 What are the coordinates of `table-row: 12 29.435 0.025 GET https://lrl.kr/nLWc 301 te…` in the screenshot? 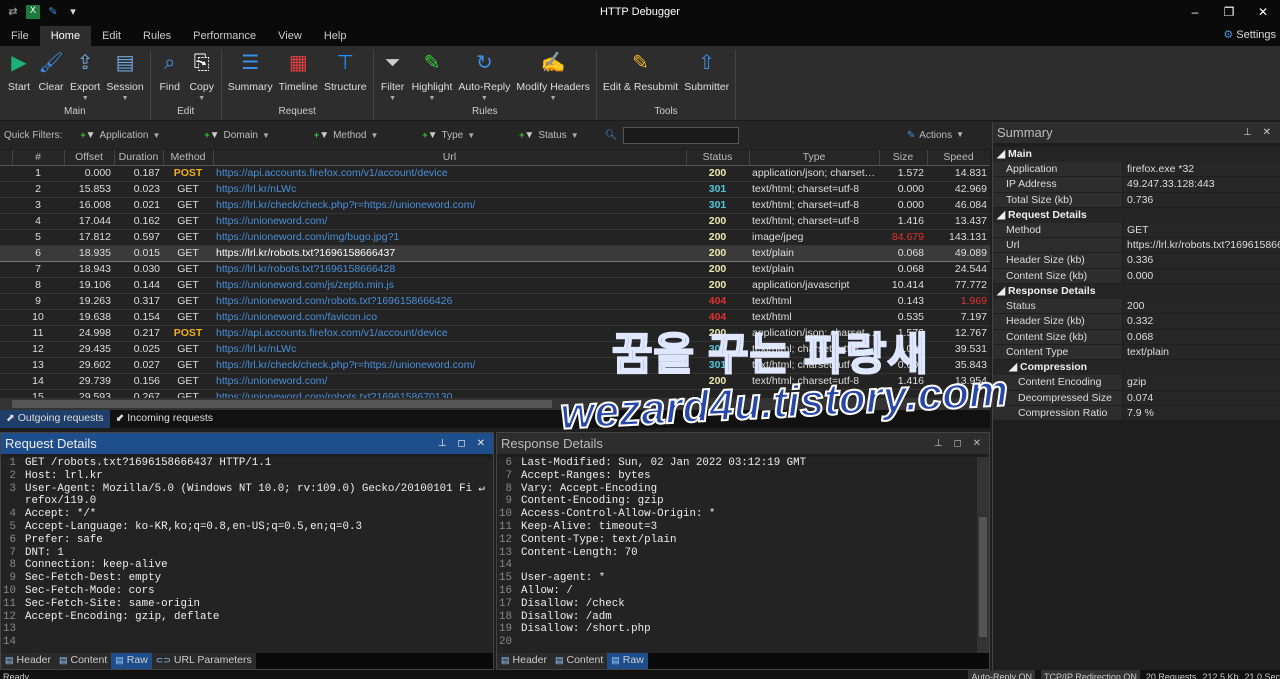 It's located at (495, 349).